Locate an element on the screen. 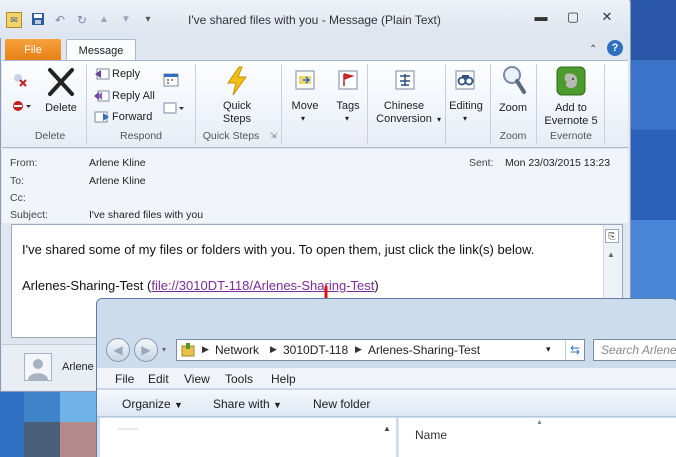 The width and height of the screenshot is (676, 457). zoom-button: Zoom is located at coordinates (513, 108).